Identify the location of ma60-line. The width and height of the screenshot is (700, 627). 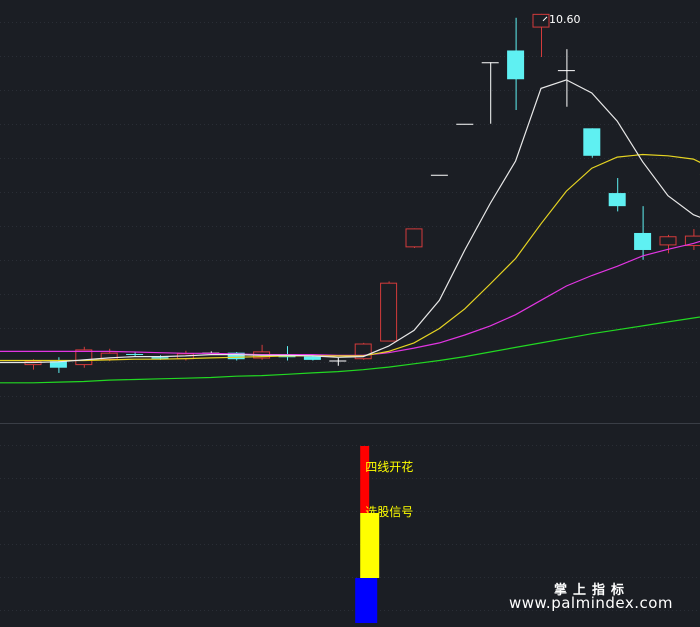
(350, 348).